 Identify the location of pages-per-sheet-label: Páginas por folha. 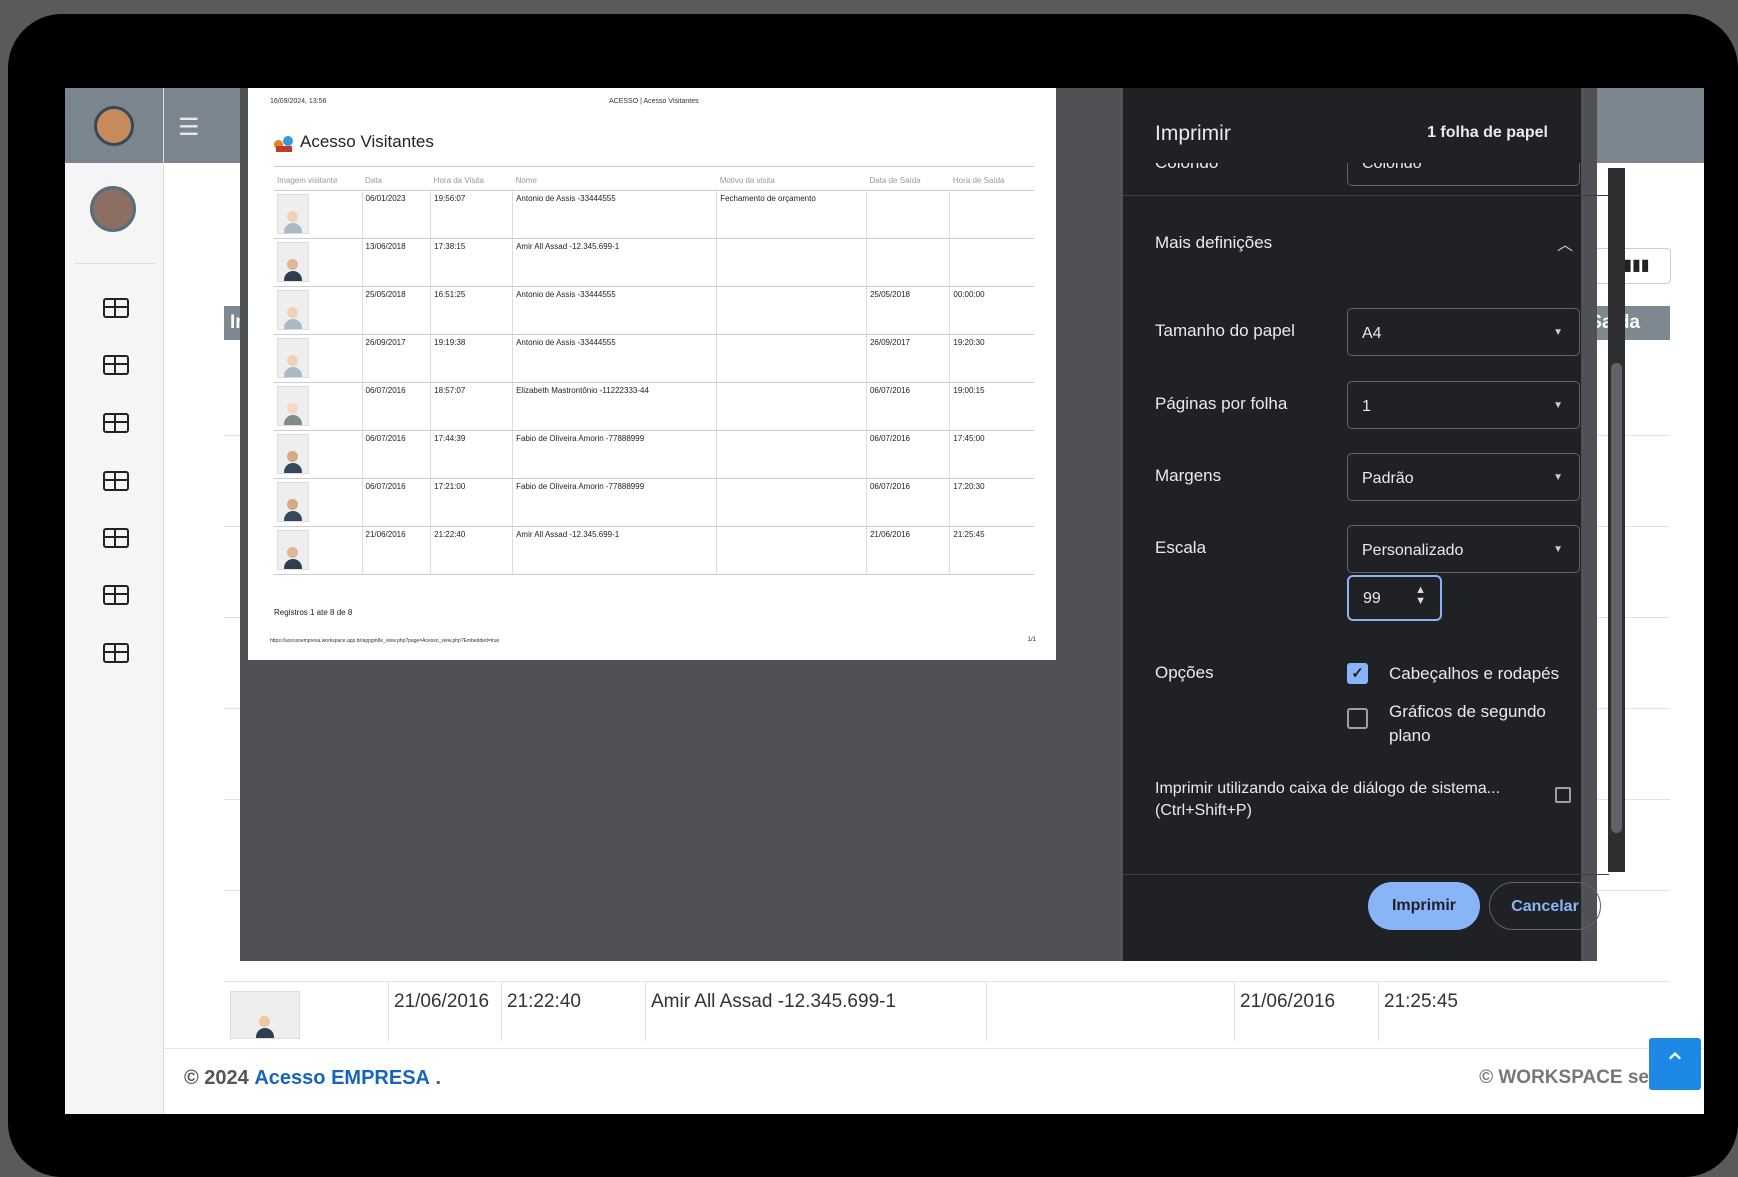
(1221, 403).